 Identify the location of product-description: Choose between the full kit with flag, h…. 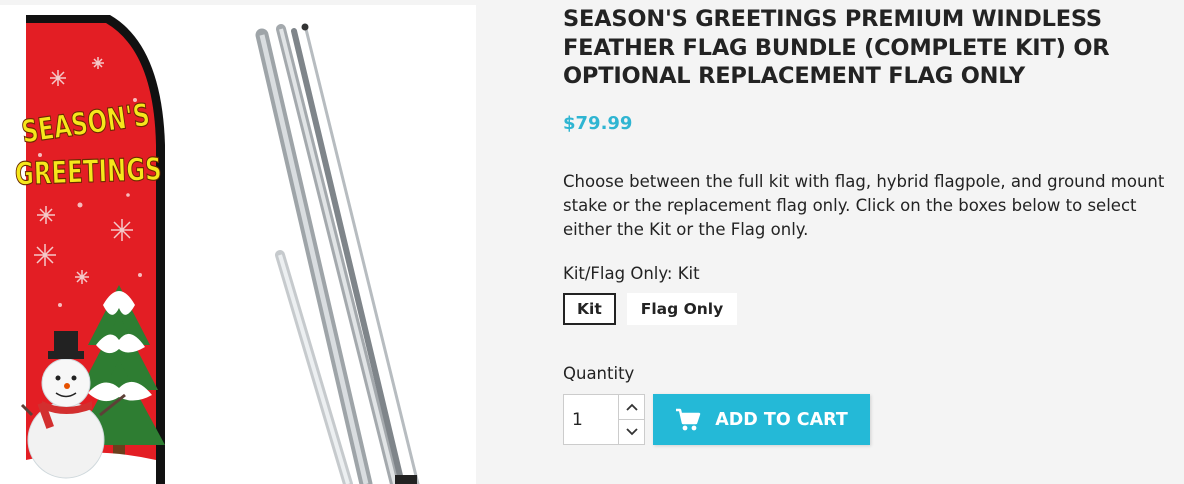
(864, 205).